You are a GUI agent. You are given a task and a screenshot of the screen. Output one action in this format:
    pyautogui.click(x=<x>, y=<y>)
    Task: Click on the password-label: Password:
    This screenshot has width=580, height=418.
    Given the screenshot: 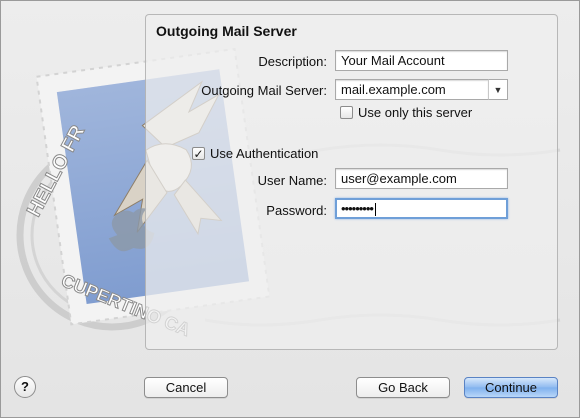 What is the action you would take?
    pyautogui.click(x=296, y=210)
    